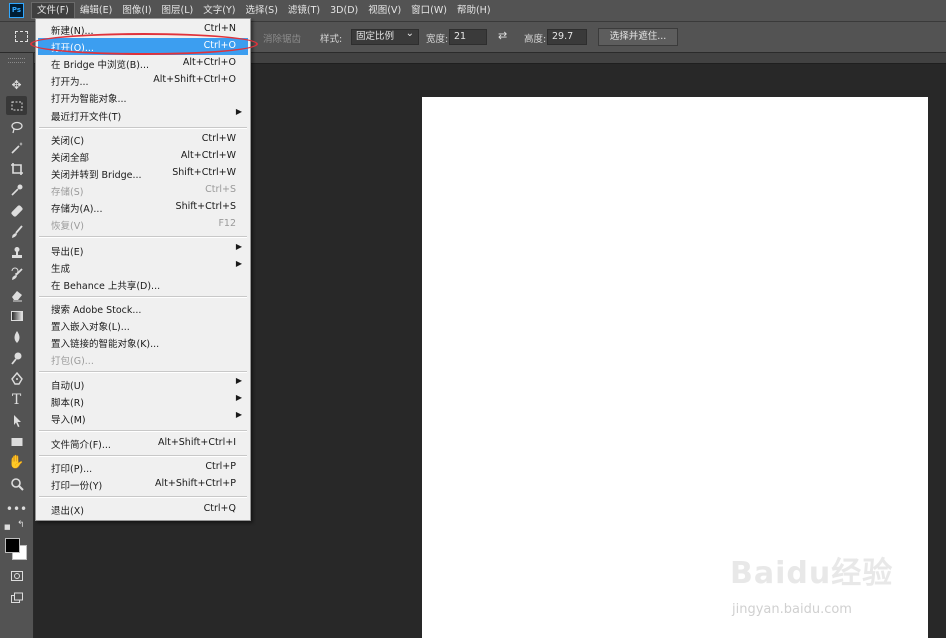 Image resolution: width=946 pixels, height=638 pixels. What do you see at coordinates (143, 443) in the screenshot?
I see `menu-item-file-info: 文件简介(F)... Alt+Shift+Ctrl+I` at bounding box center [143, 443].